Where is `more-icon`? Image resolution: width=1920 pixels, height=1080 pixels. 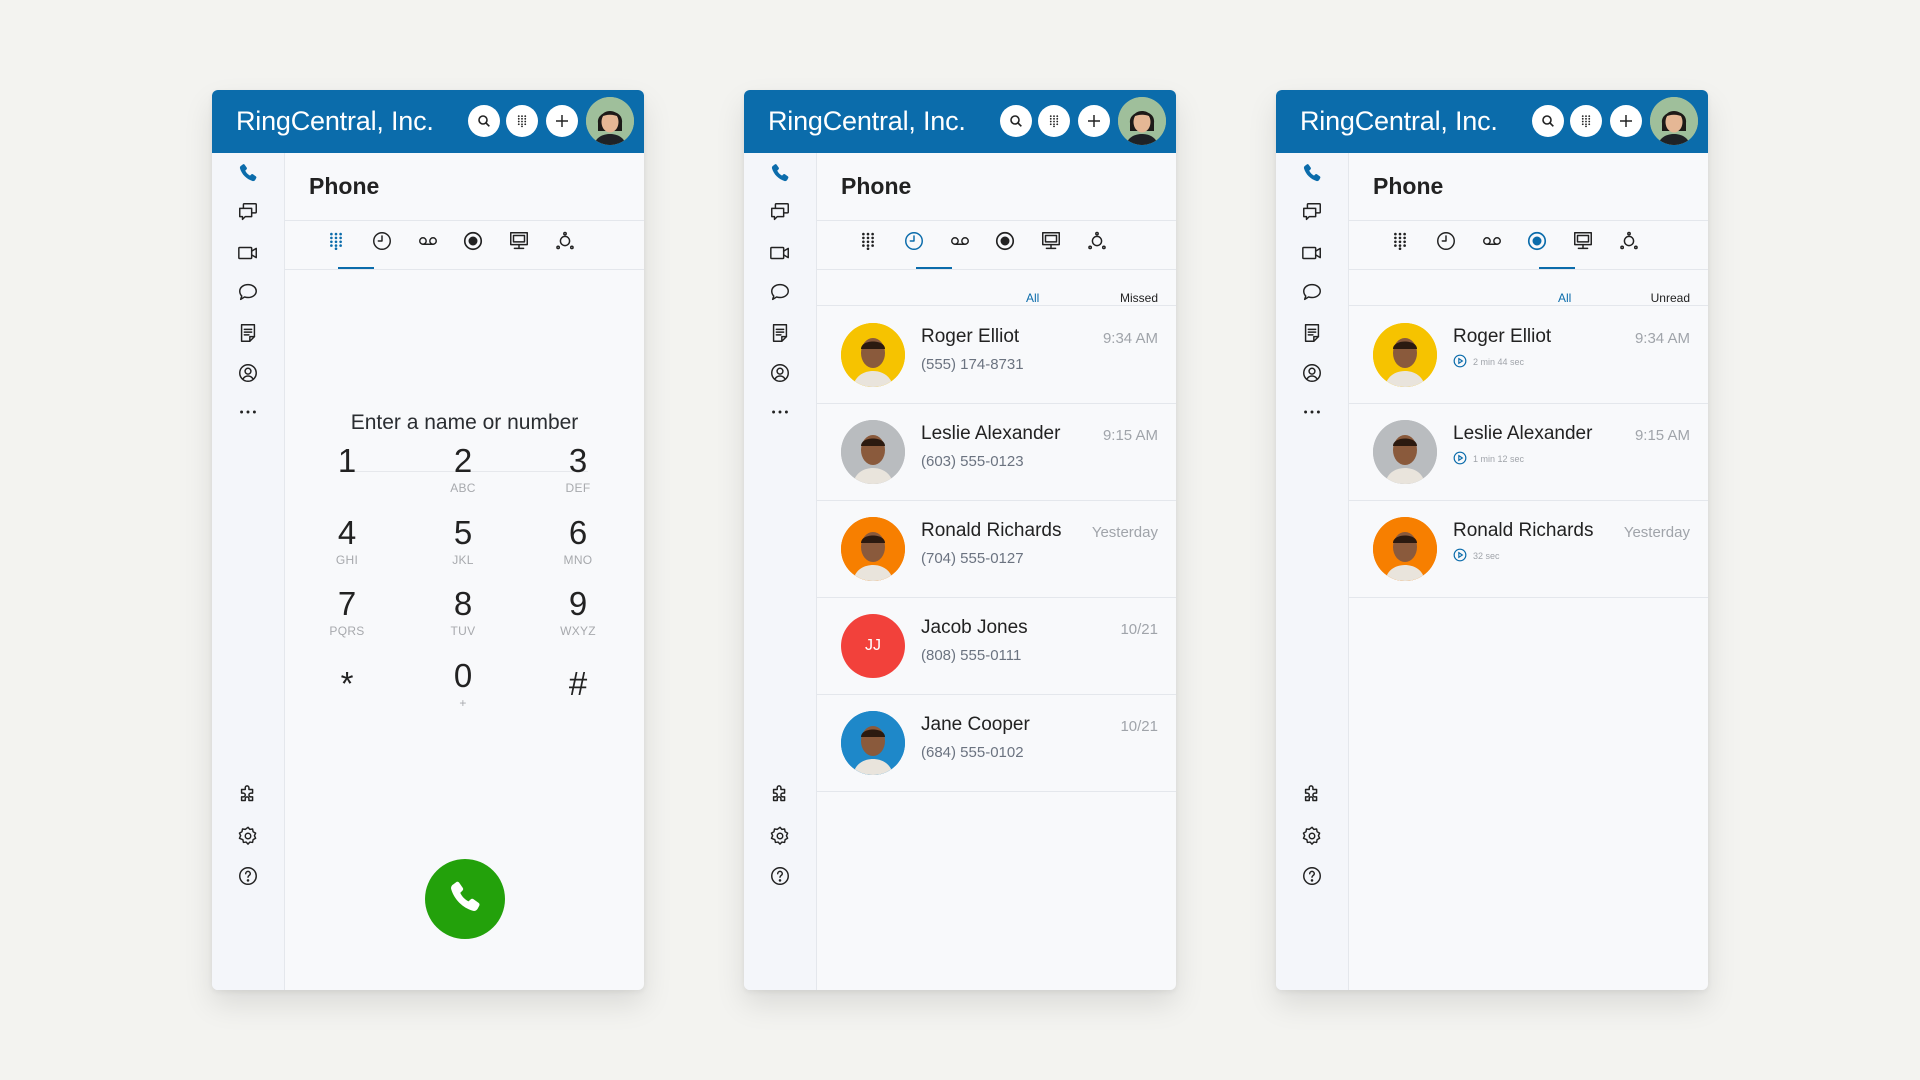 more-icon is located at coordinates (780, 414).